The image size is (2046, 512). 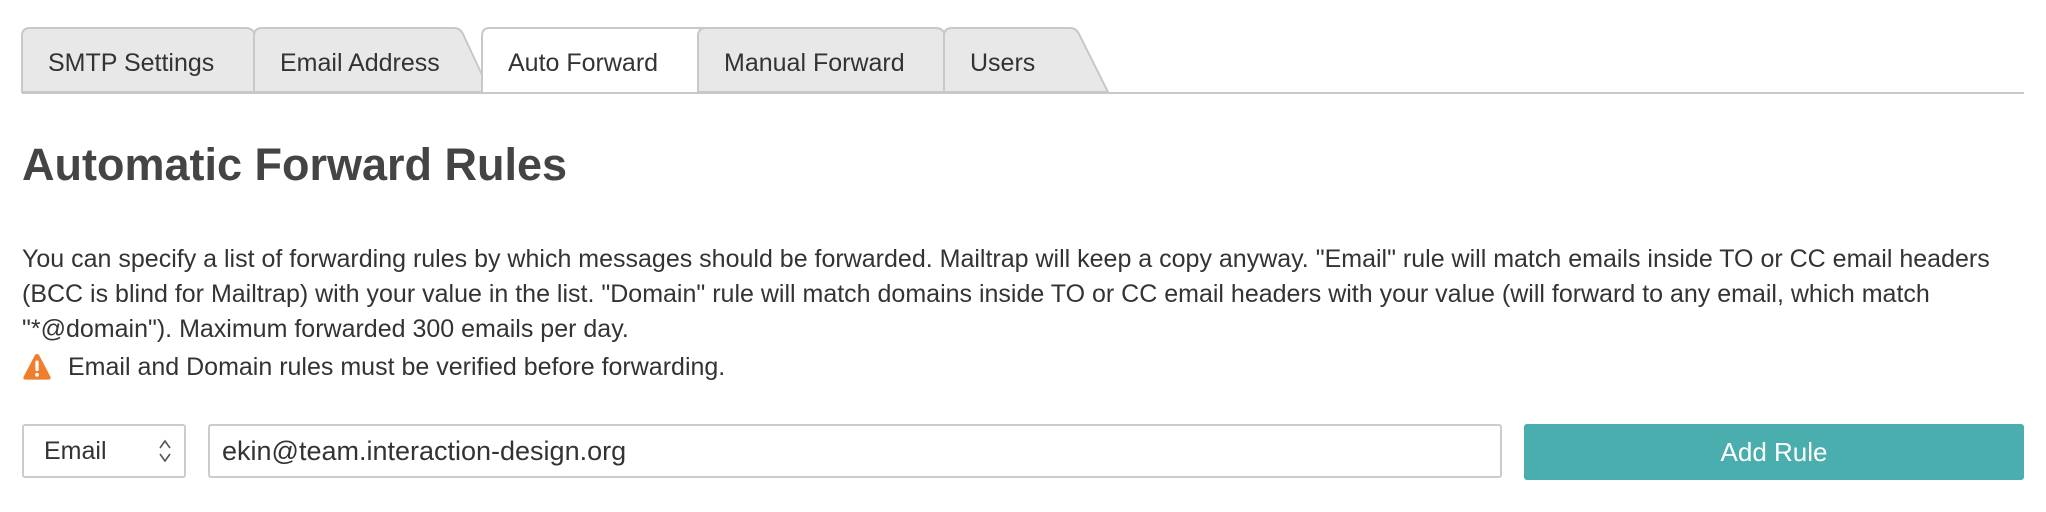 I want to click on add-rule-button: Add Rule, so click(x=1774, y=452).